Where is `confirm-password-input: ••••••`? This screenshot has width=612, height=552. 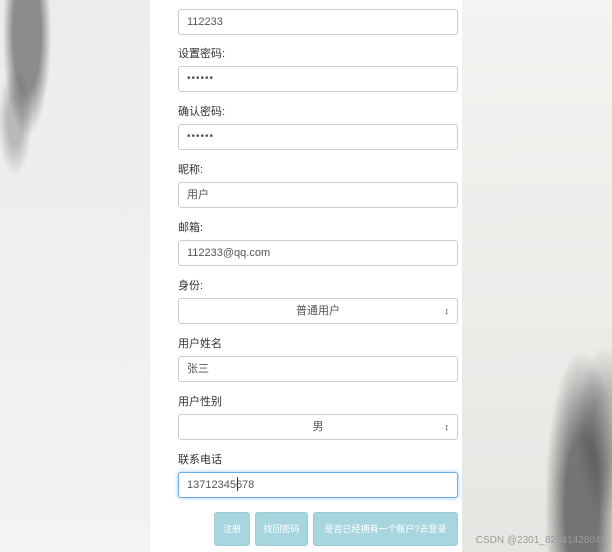
confirm-password-input: •••••• is located at coordinates (318, 137).